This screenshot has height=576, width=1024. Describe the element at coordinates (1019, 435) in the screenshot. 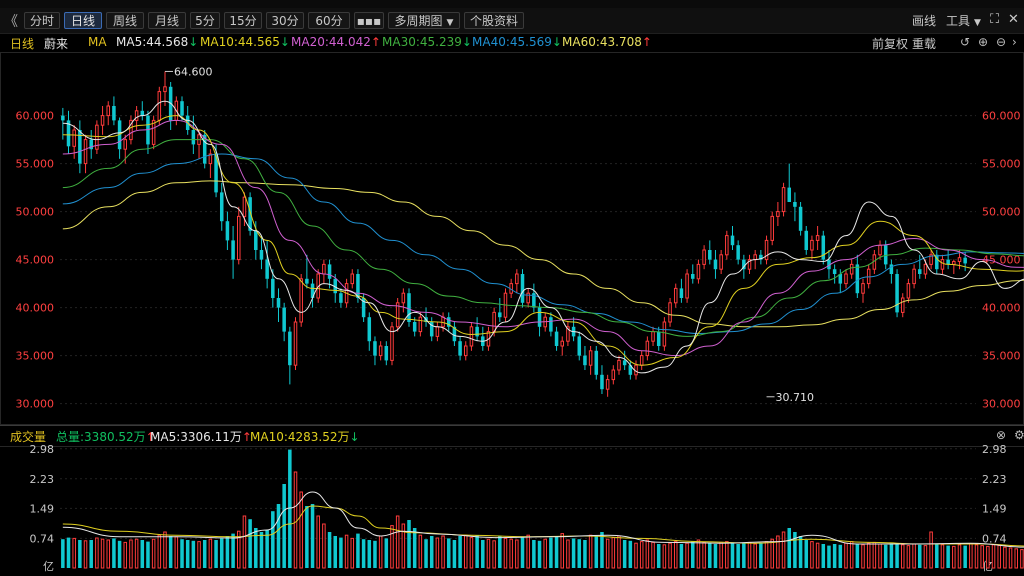

I see `settings-icon: ⚙` at that location.